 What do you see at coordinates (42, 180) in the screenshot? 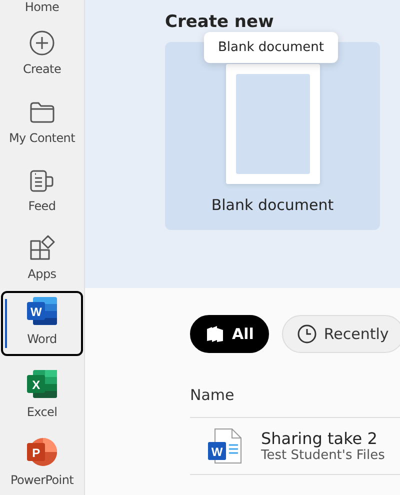
I see `newspaper-icon` at bounding box center [42, 180].